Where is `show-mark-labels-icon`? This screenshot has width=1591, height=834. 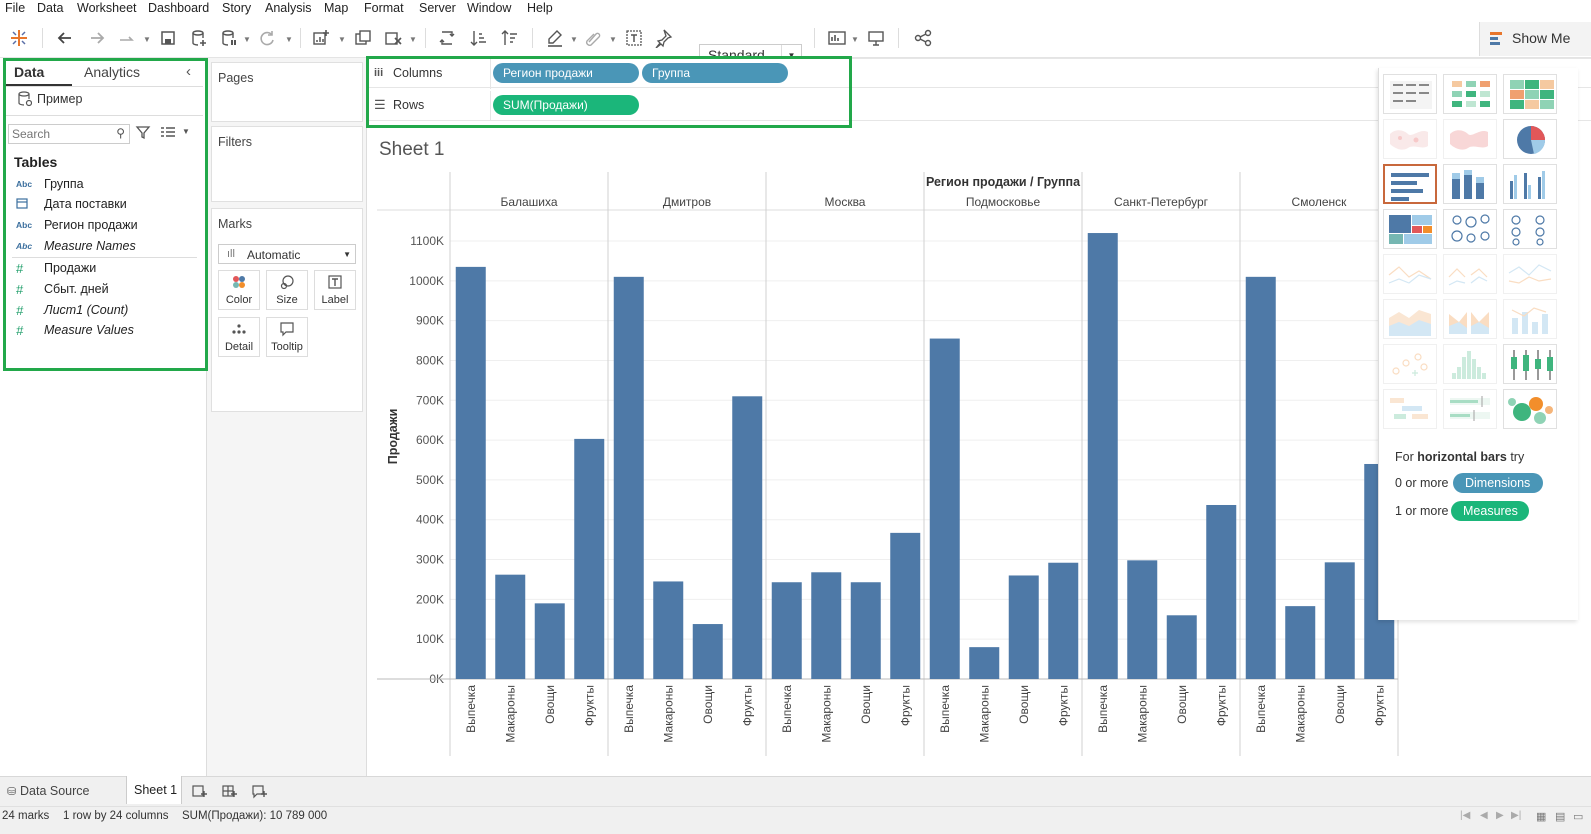
show-mark-labels-icon is located at coordinates (634, 38).